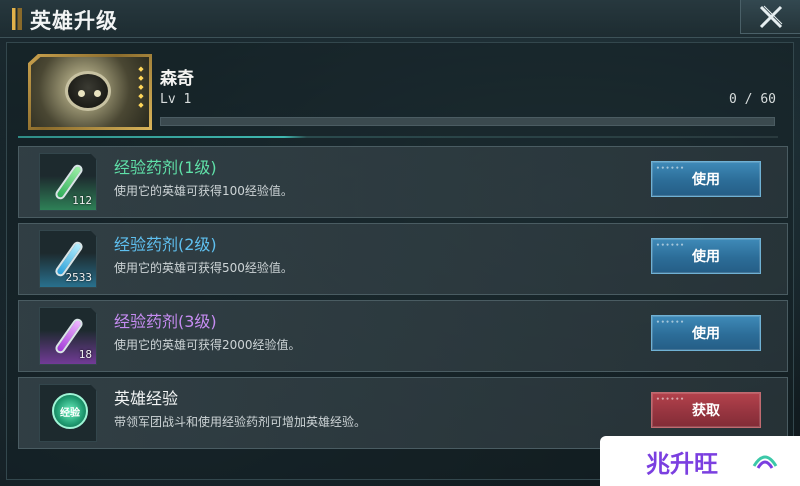 The width and height of the screenshot is (800, 486). I want to click on close-button, so click(770, 17).